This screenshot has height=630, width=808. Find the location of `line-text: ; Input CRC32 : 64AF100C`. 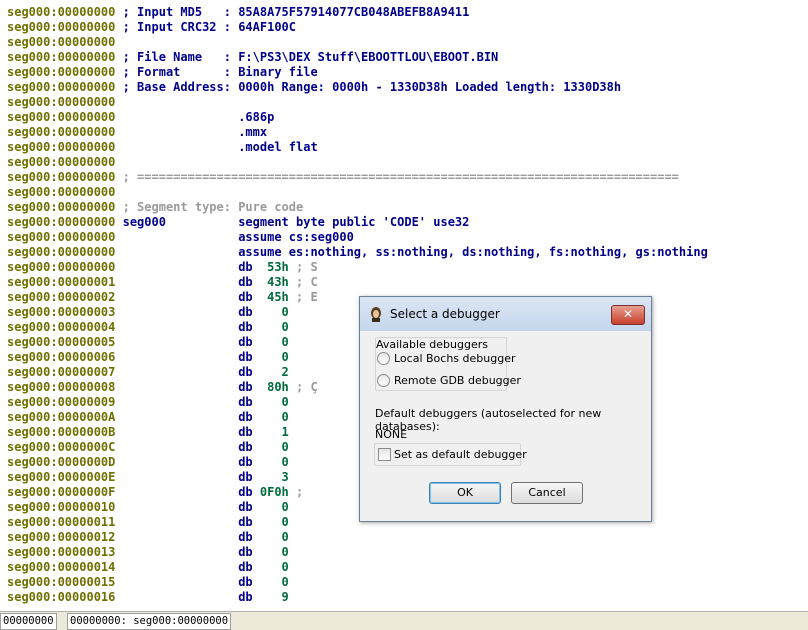

line-text: ; Input CRC32 : 64AF100C is located at coordinates (205, 27).